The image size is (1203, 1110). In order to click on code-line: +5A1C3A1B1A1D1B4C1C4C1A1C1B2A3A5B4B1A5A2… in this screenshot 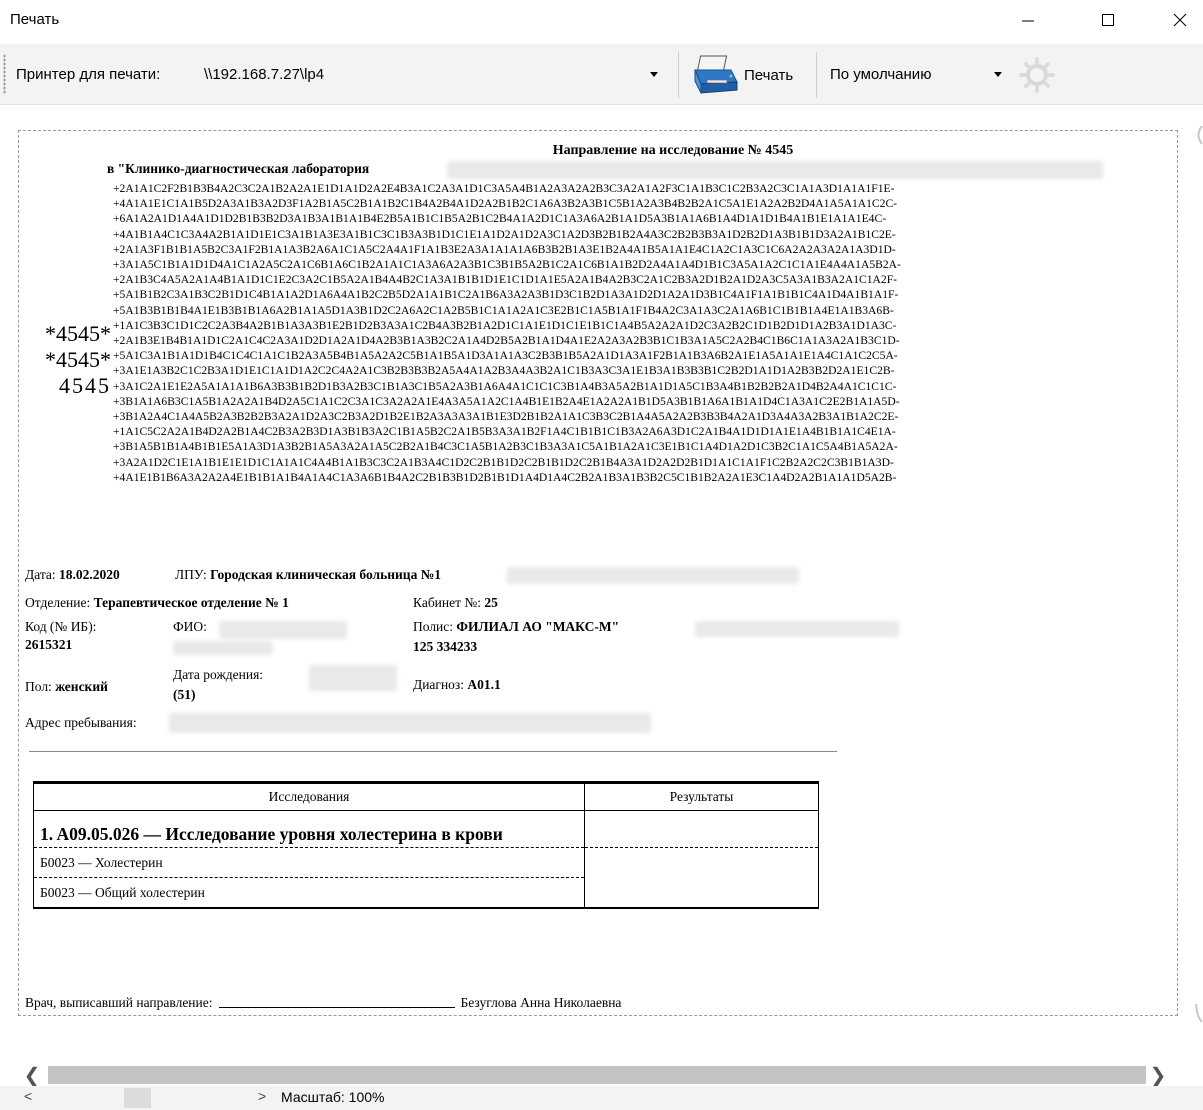, I will do `click(505, 356)`.